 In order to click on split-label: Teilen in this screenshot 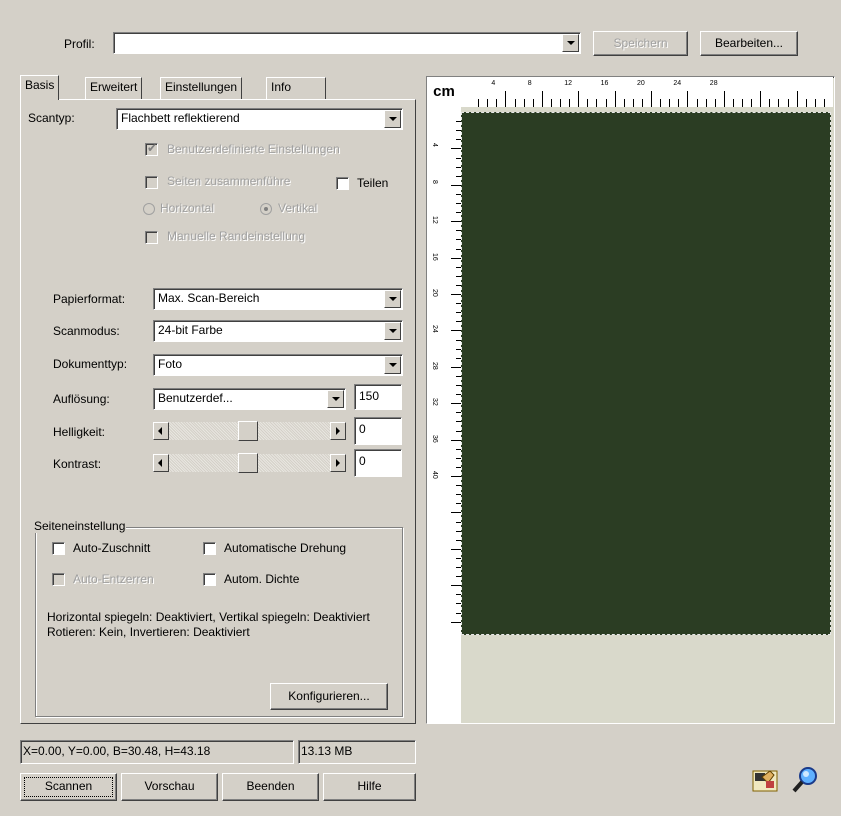, I will do `click(373, 183)`.